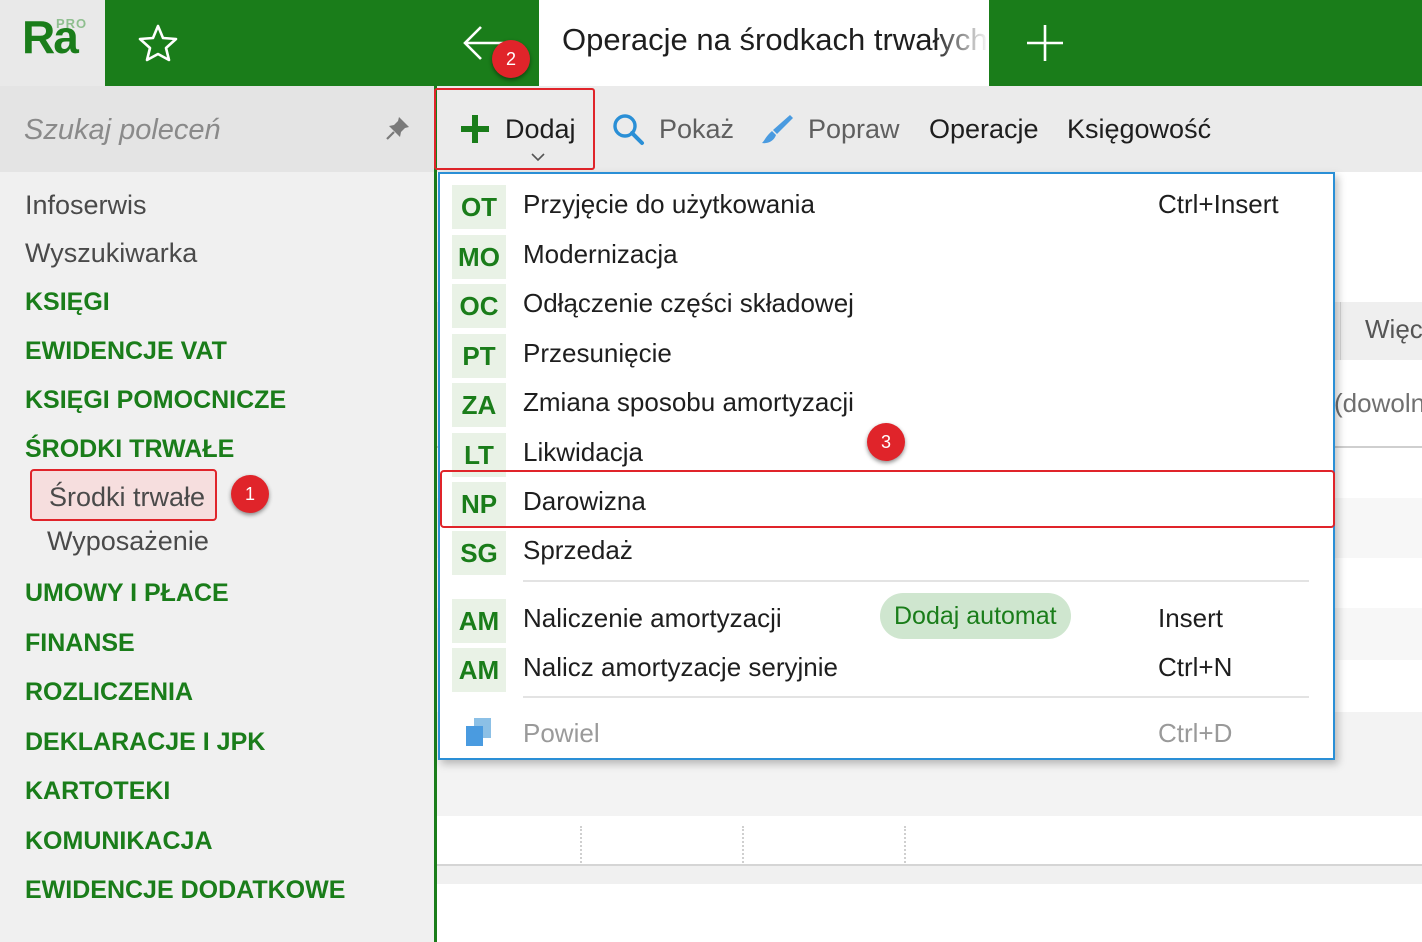 The image size is (1422, 942). What do you see at coordinates (111, 253) in the screenshot?
I see `sidebar-item-wyszukiwarka: Wyszukiwarka` at bounding box center [111, 253].